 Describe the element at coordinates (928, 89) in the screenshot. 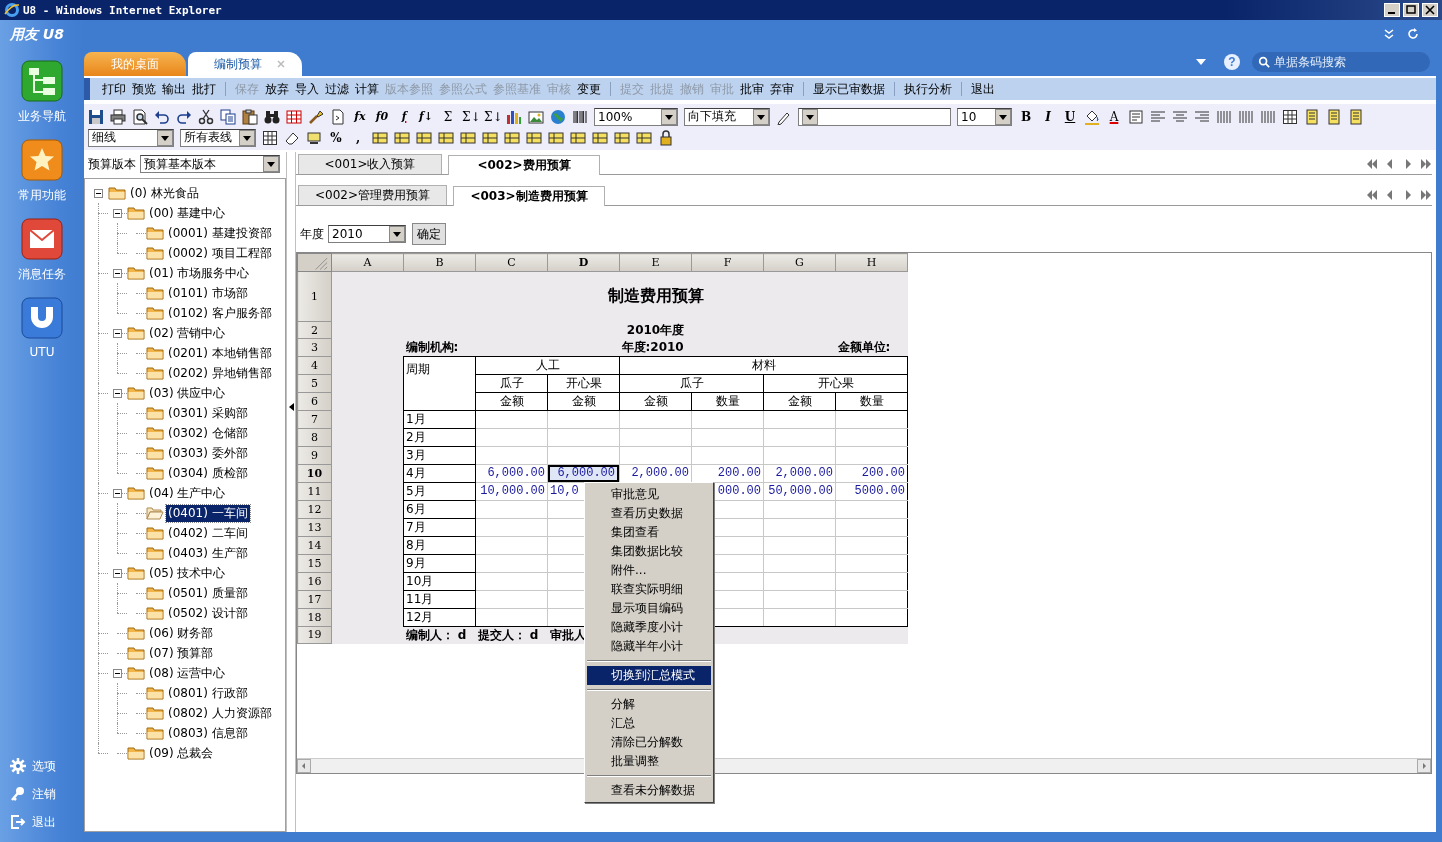

I see `menu-command: 执行分析` at that location.